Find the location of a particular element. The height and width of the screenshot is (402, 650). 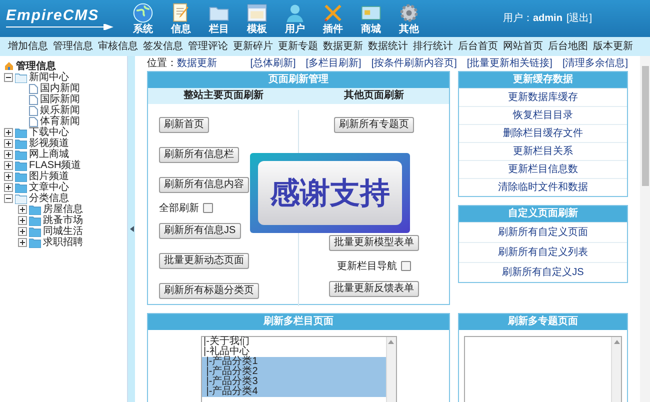

page-scrollbar is located at coordinates (645, 229).